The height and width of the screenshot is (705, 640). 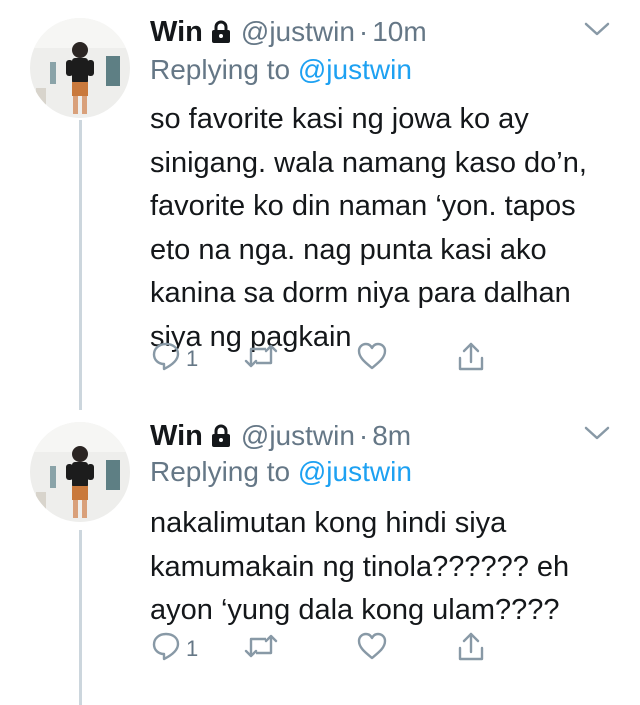 I want to click on timestamp: 10m, so click(x=399, y=32).